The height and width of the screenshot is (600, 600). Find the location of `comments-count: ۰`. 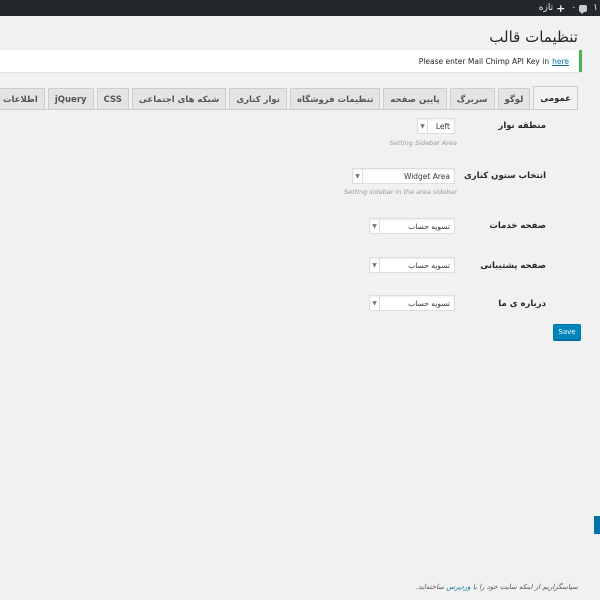

comments-count: ۰ is located at coordinates (574, 8).